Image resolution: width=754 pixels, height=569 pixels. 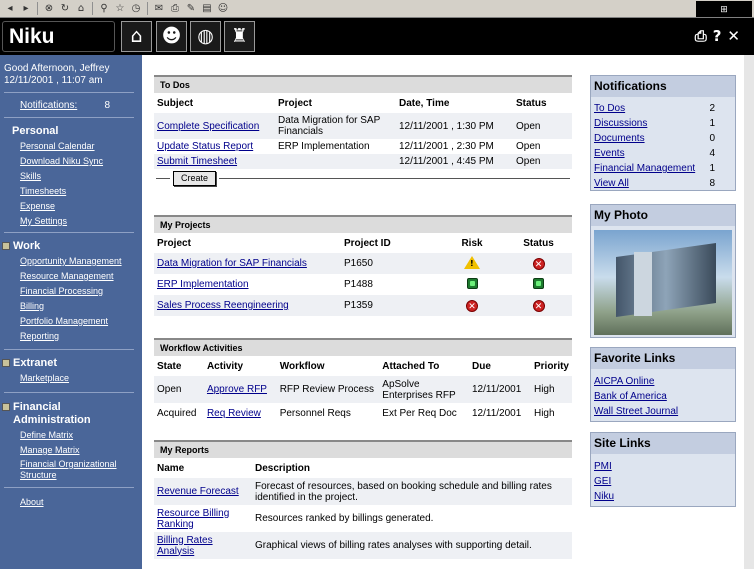 What do you see at coordinates (232, 263) in the screenshot?
I see `project-link: Data Migration for SAP Financials` at bounding box center [232, 263].